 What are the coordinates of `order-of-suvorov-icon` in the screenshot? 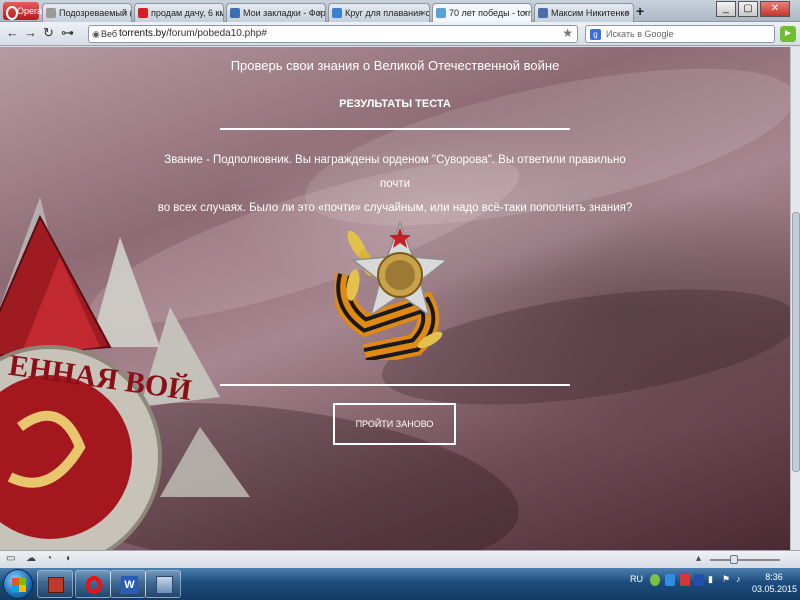 It's located at (392, 290).